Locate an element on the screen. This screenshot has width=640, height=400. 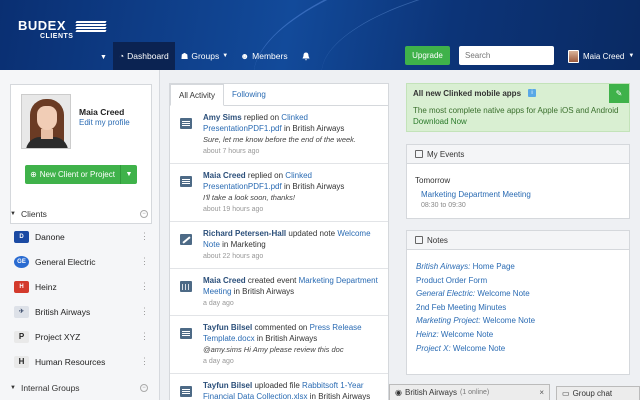
note-item: Heinz: Welcome Note is located at coordinates (475, 335).